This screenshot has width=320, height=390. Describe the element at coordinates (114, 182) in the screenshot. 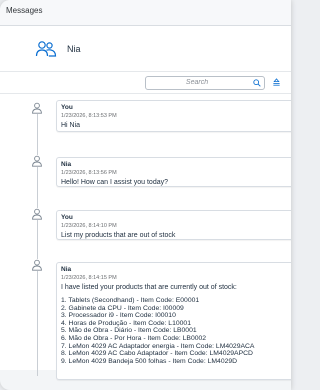

I see `message-text: Hello! How can I assist you today?` at that location.